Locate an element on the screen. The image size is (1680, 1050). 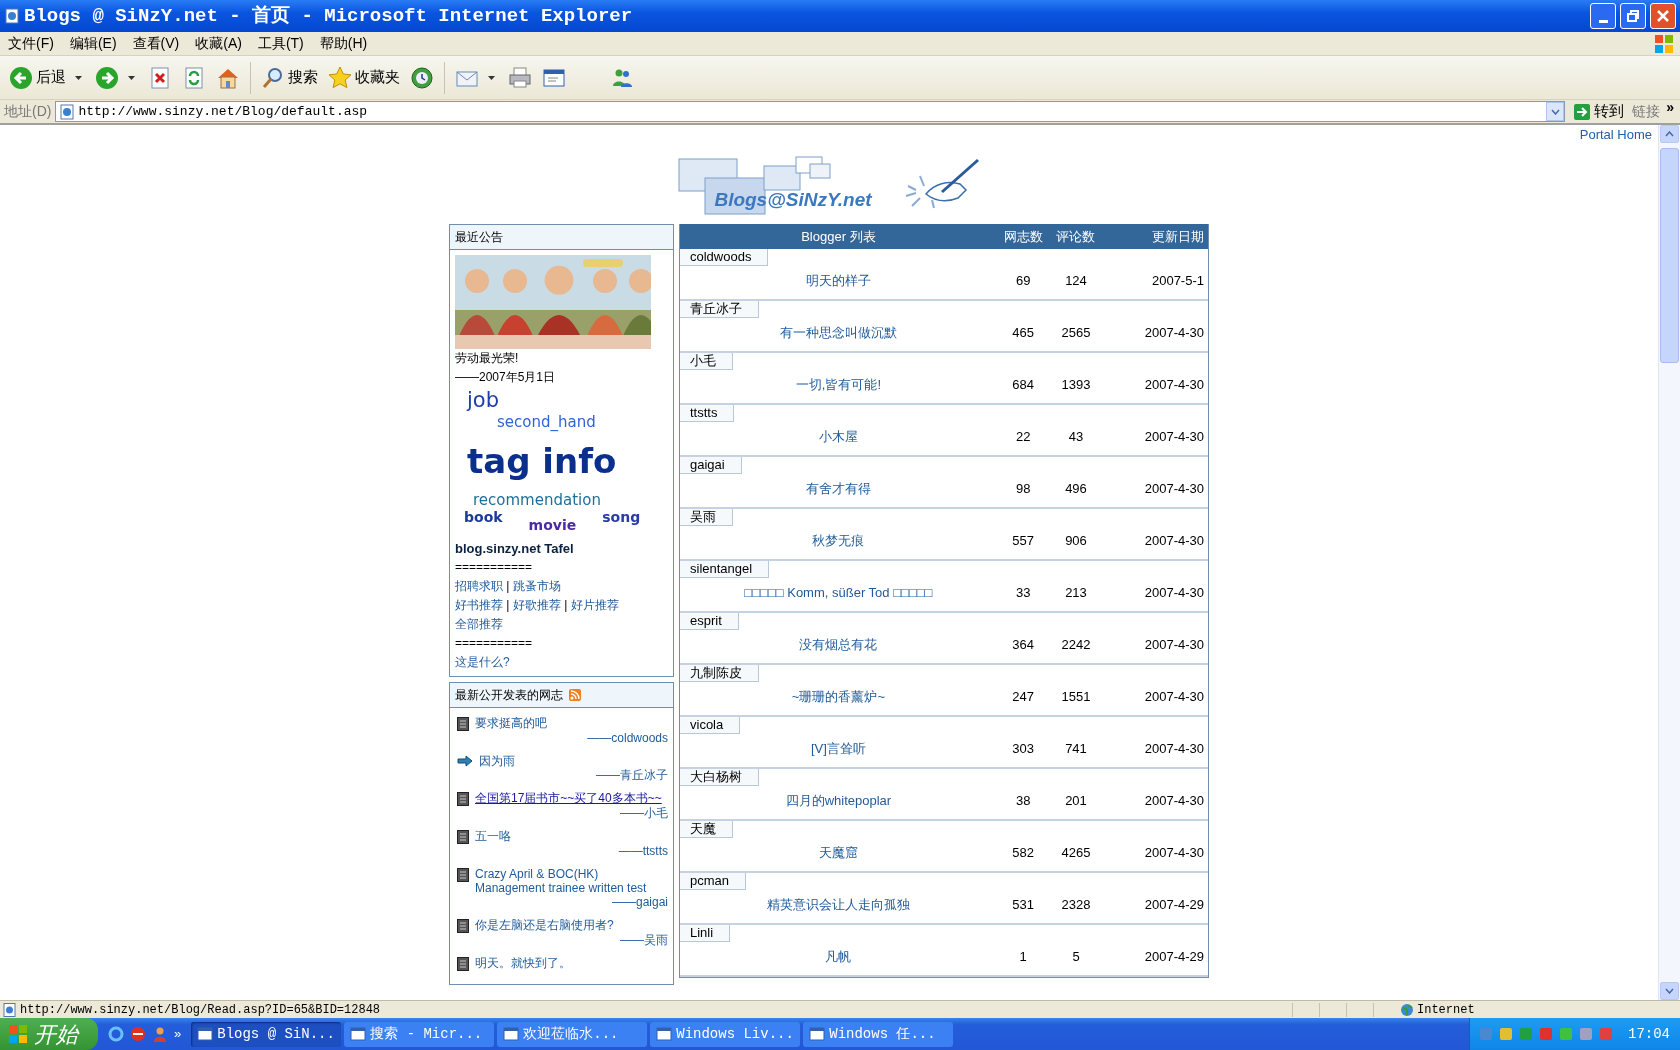
blog-title-link: 凡帆 is located at coordinates (838, 957).